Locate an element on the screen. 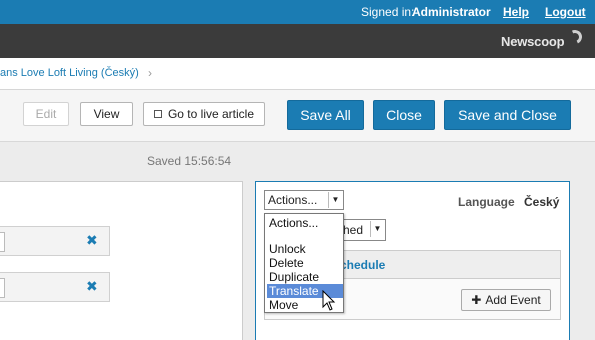 The image size is (595, 340). go-to-live-article-label: Go to live article is located at coordinates (211, 114).